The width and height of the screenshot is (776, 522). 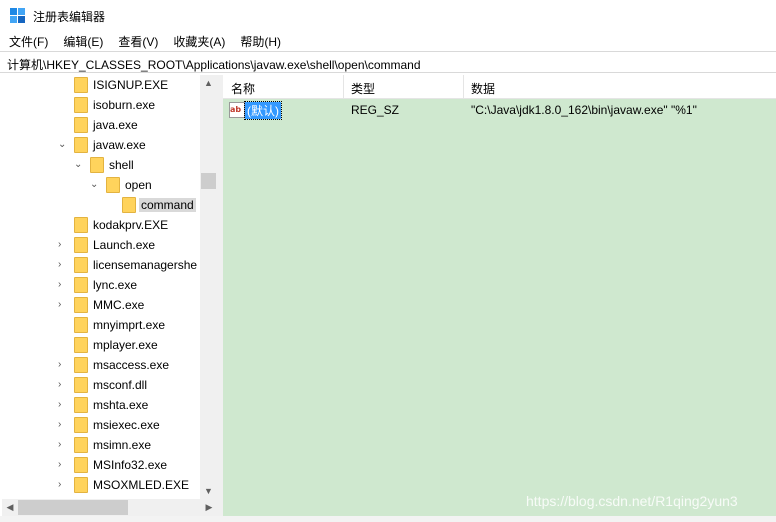 What do you see at coordinates (102, 145) in the screenshot?
I see `tree-item: ⌄ javaw.exe` at bounding box center [102, 145].